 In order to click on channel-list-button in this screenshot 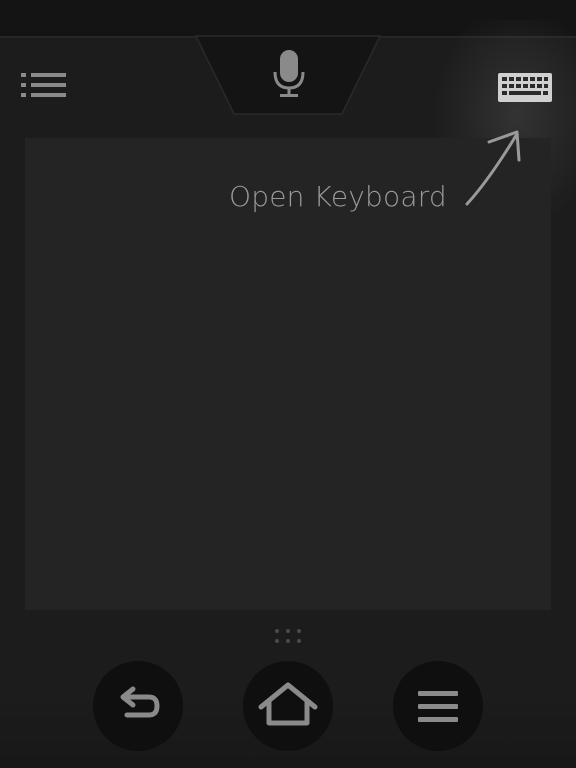, I will do `click(43, 87)`.